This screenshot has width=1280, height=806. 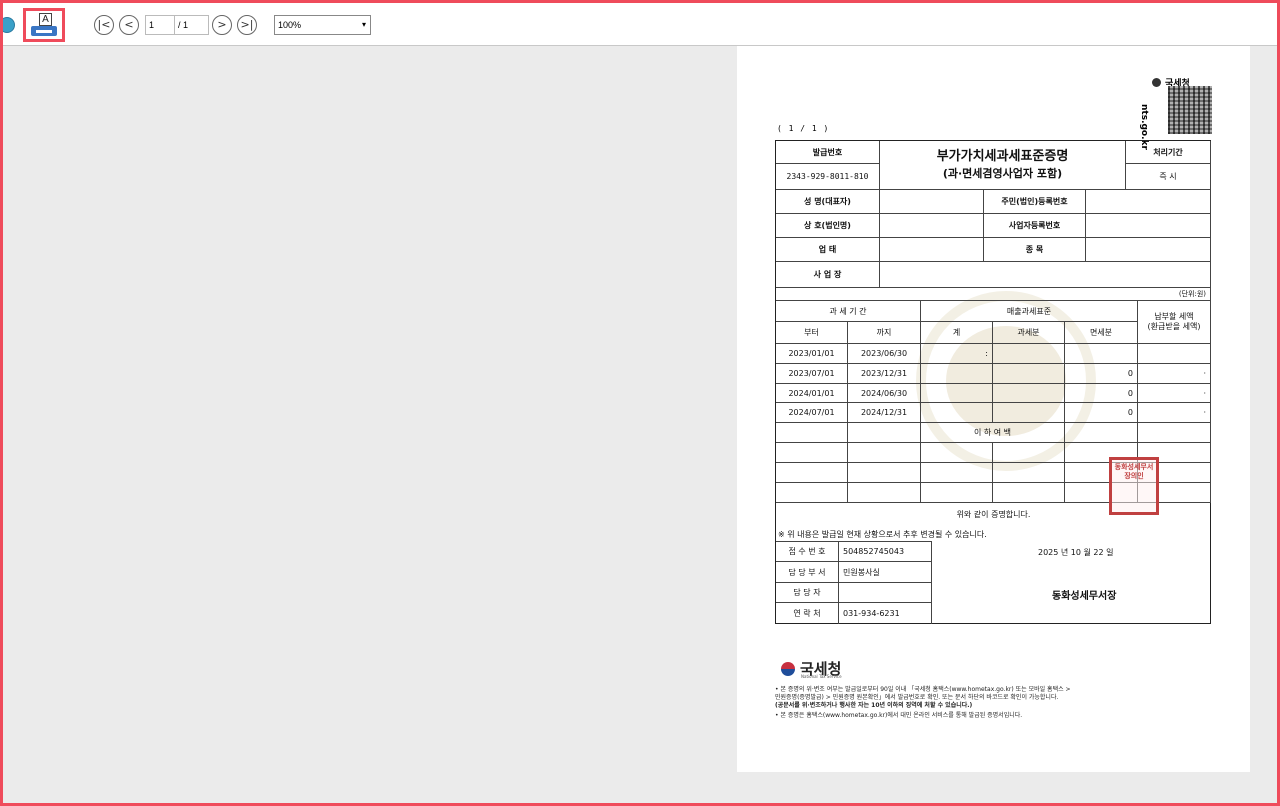 What do you see at coordinates (7, 25) in the screenshot?
I see `refresh-icon` at bounding box center [7, 25].